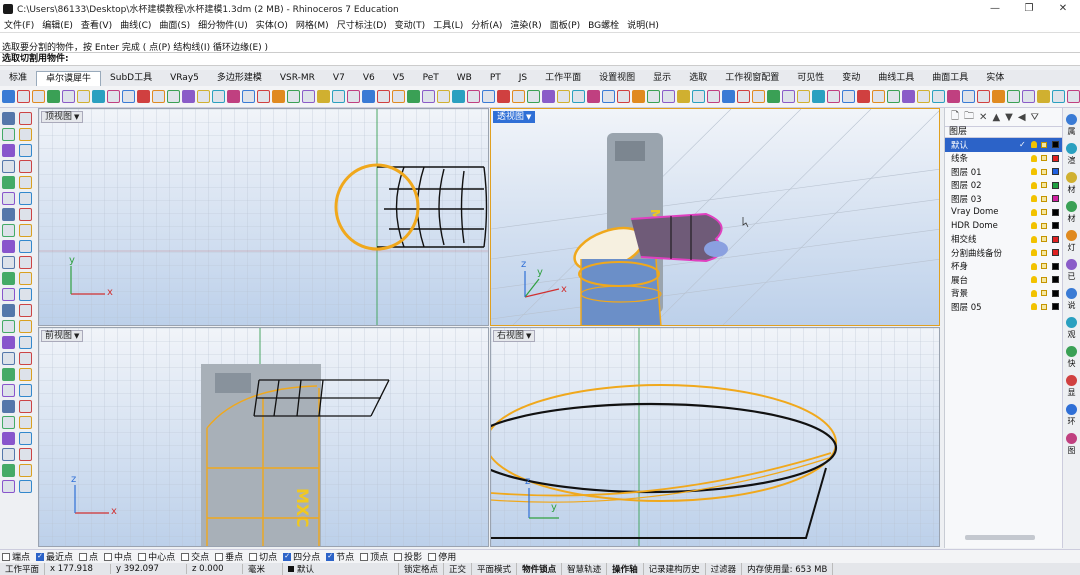 The width and height of the screenshot is (1080, 575). Describe the element at coordinates (983, 117) in the screenshot. I see `layer-tool-icon: ✕` at that location.